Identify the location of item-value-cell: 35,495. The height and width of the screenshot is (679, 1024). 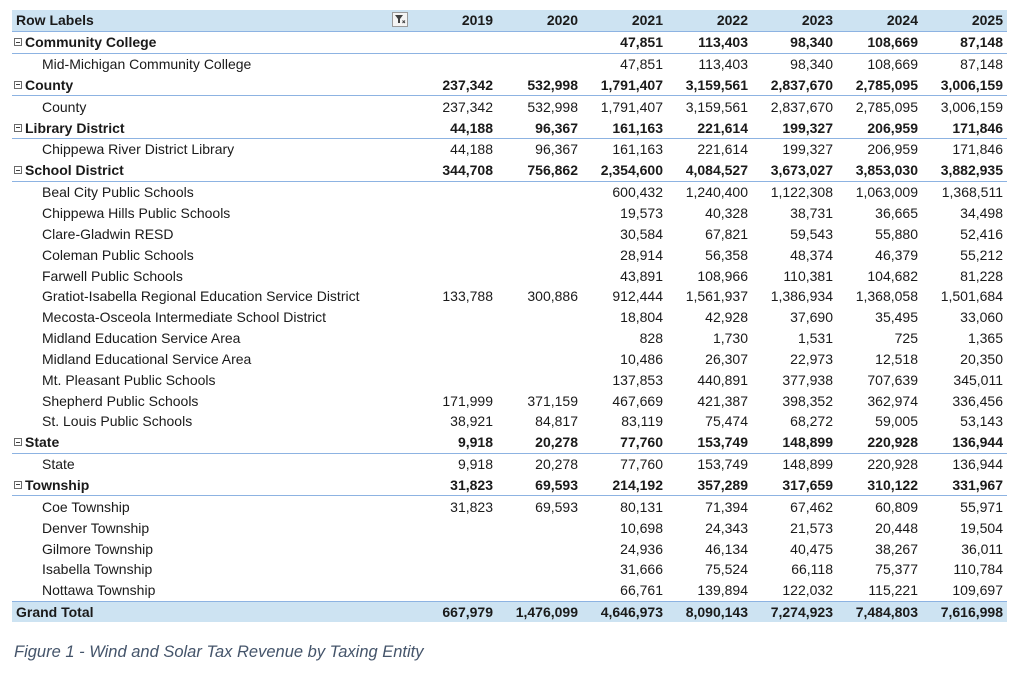
(896, 317).